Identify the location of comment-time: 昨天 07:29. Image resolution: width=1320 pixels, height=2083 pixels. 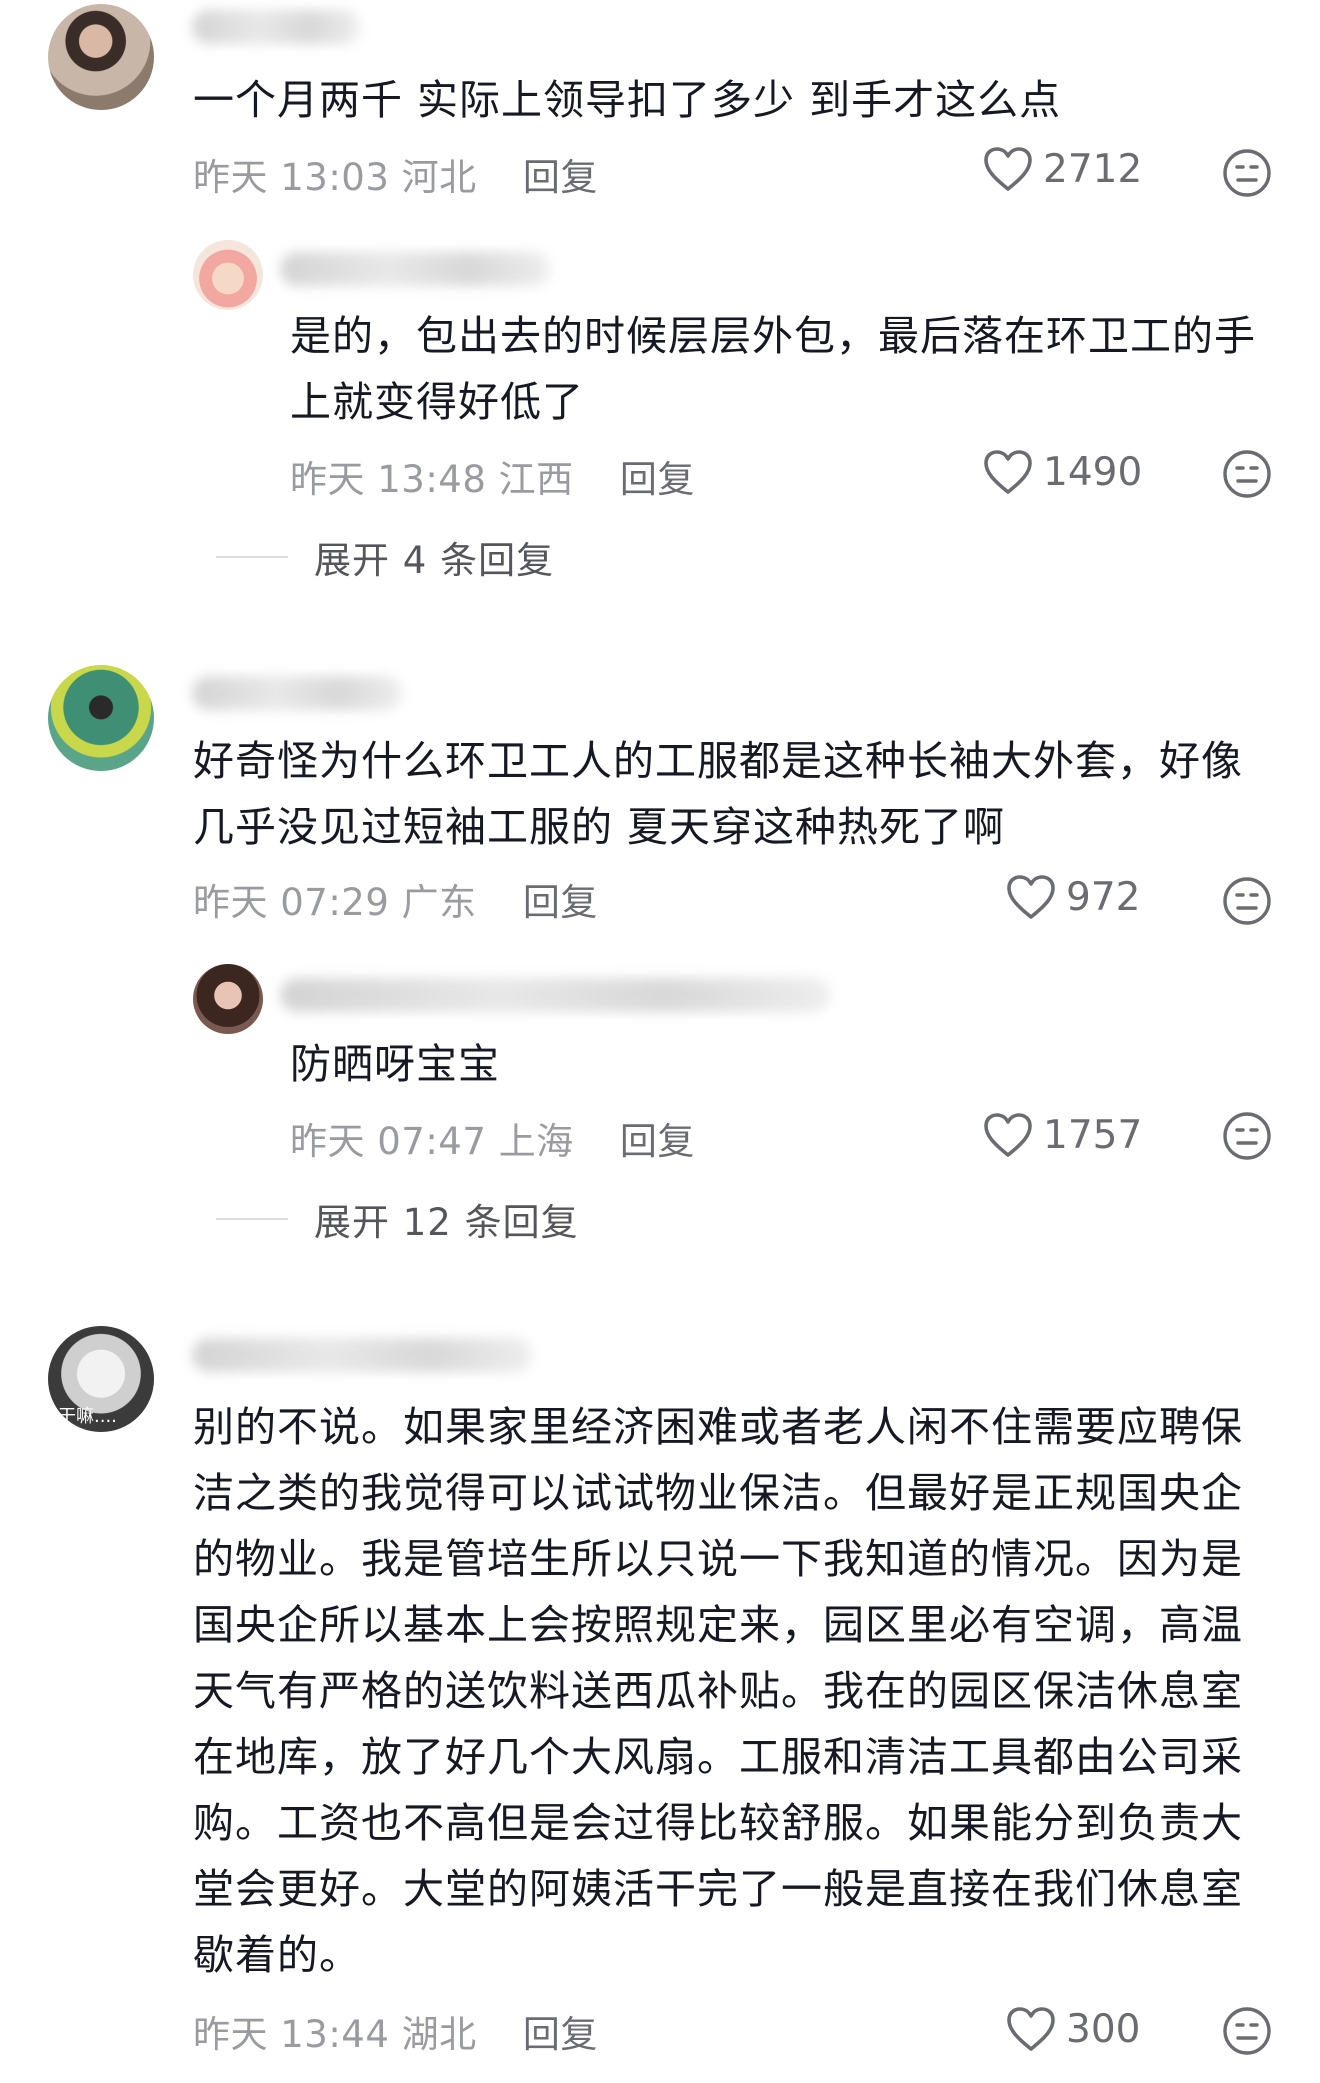
(291, 902).